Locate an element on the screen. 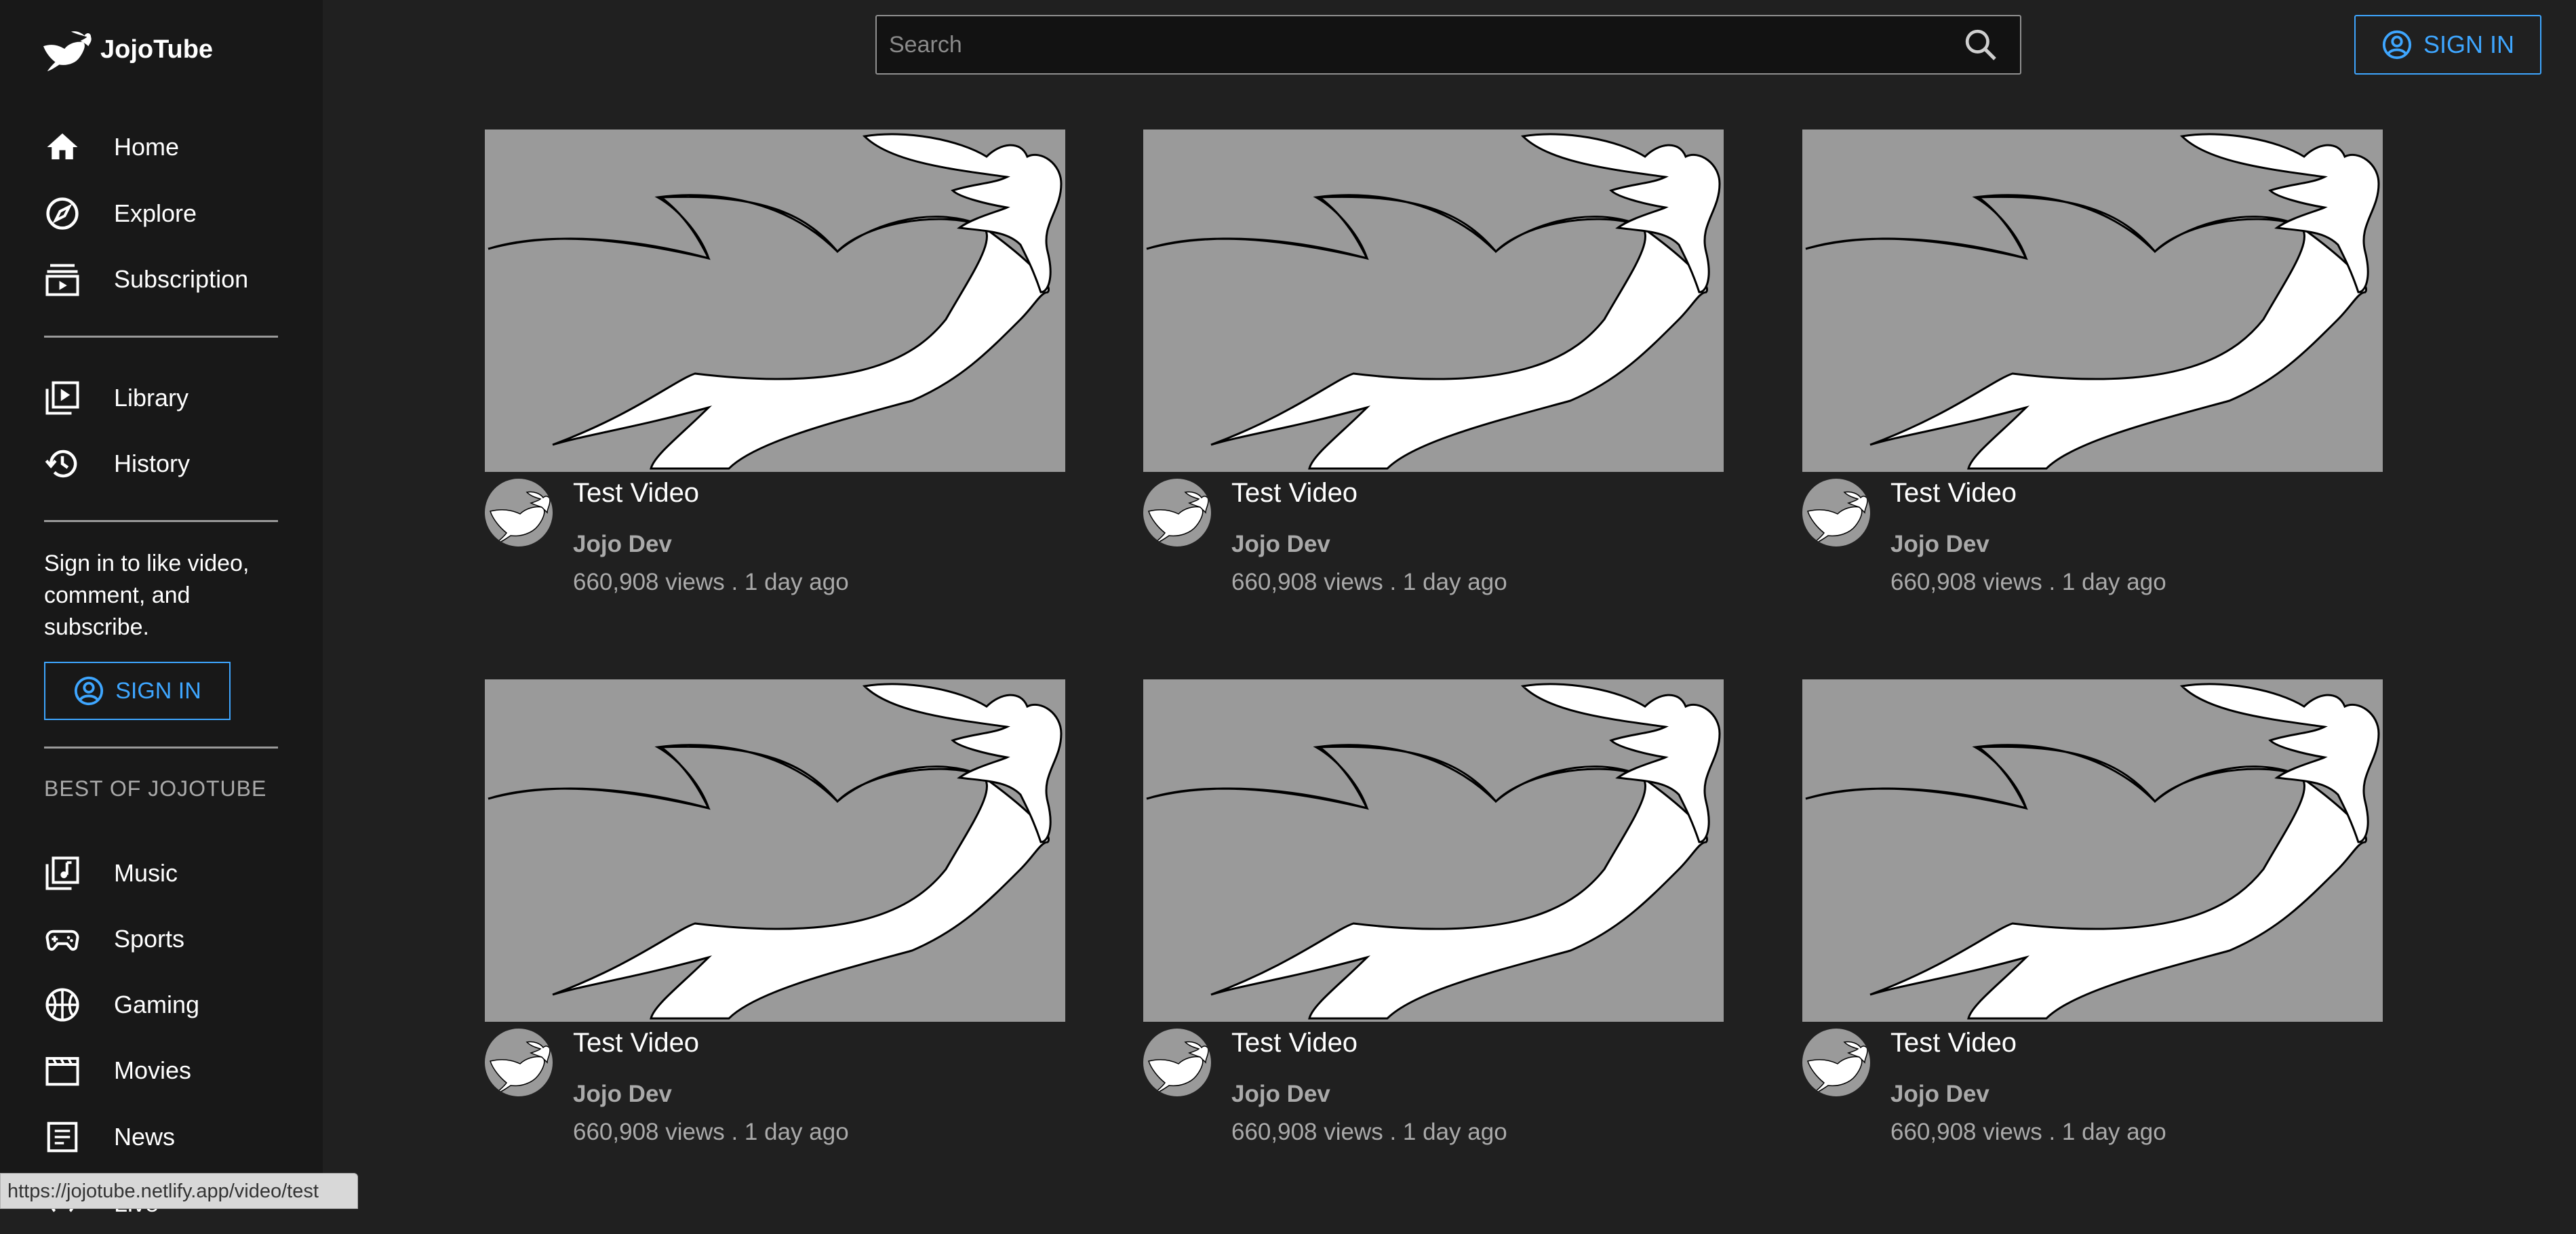 This screenshot has width=2576, height=1234. sidebar-item-label: Subscription is located at coordinates (182, 279).